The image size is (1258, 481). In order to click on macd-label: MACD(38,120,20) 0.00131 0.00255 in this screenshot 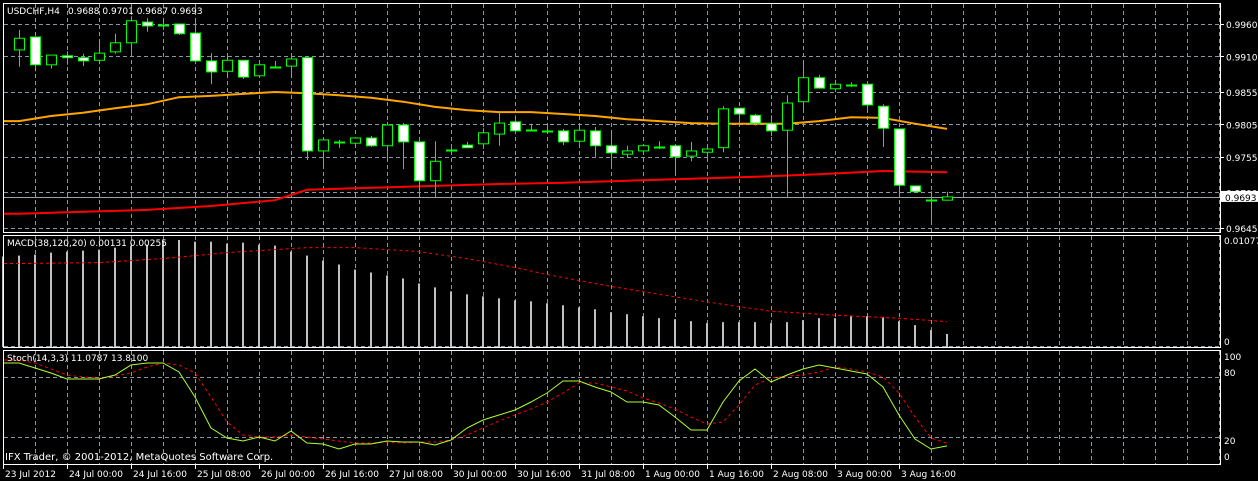, I will do `click(87, 244)`.